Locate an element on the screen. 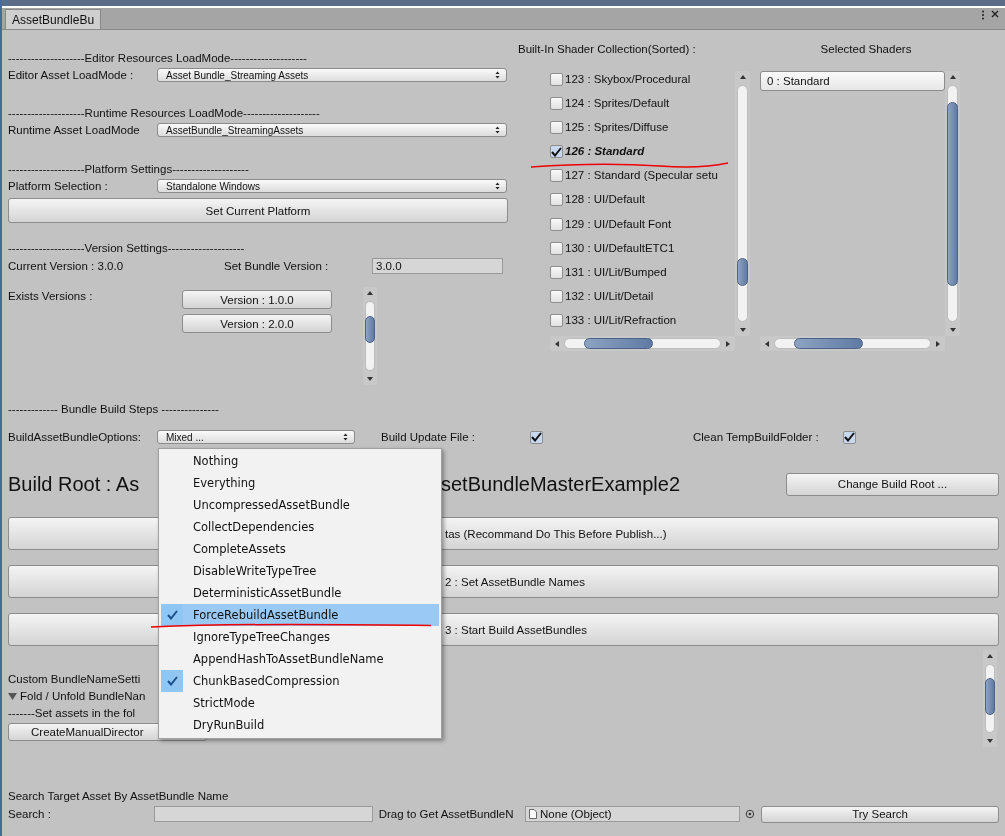  section-title: Custom BundleNameSetti is located at coordinates (74, 679).